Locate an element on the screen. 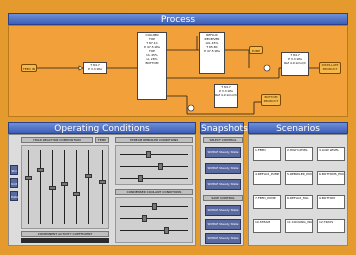  operating-title-bar: Operating Conditions is located at coordinates (102, 128).